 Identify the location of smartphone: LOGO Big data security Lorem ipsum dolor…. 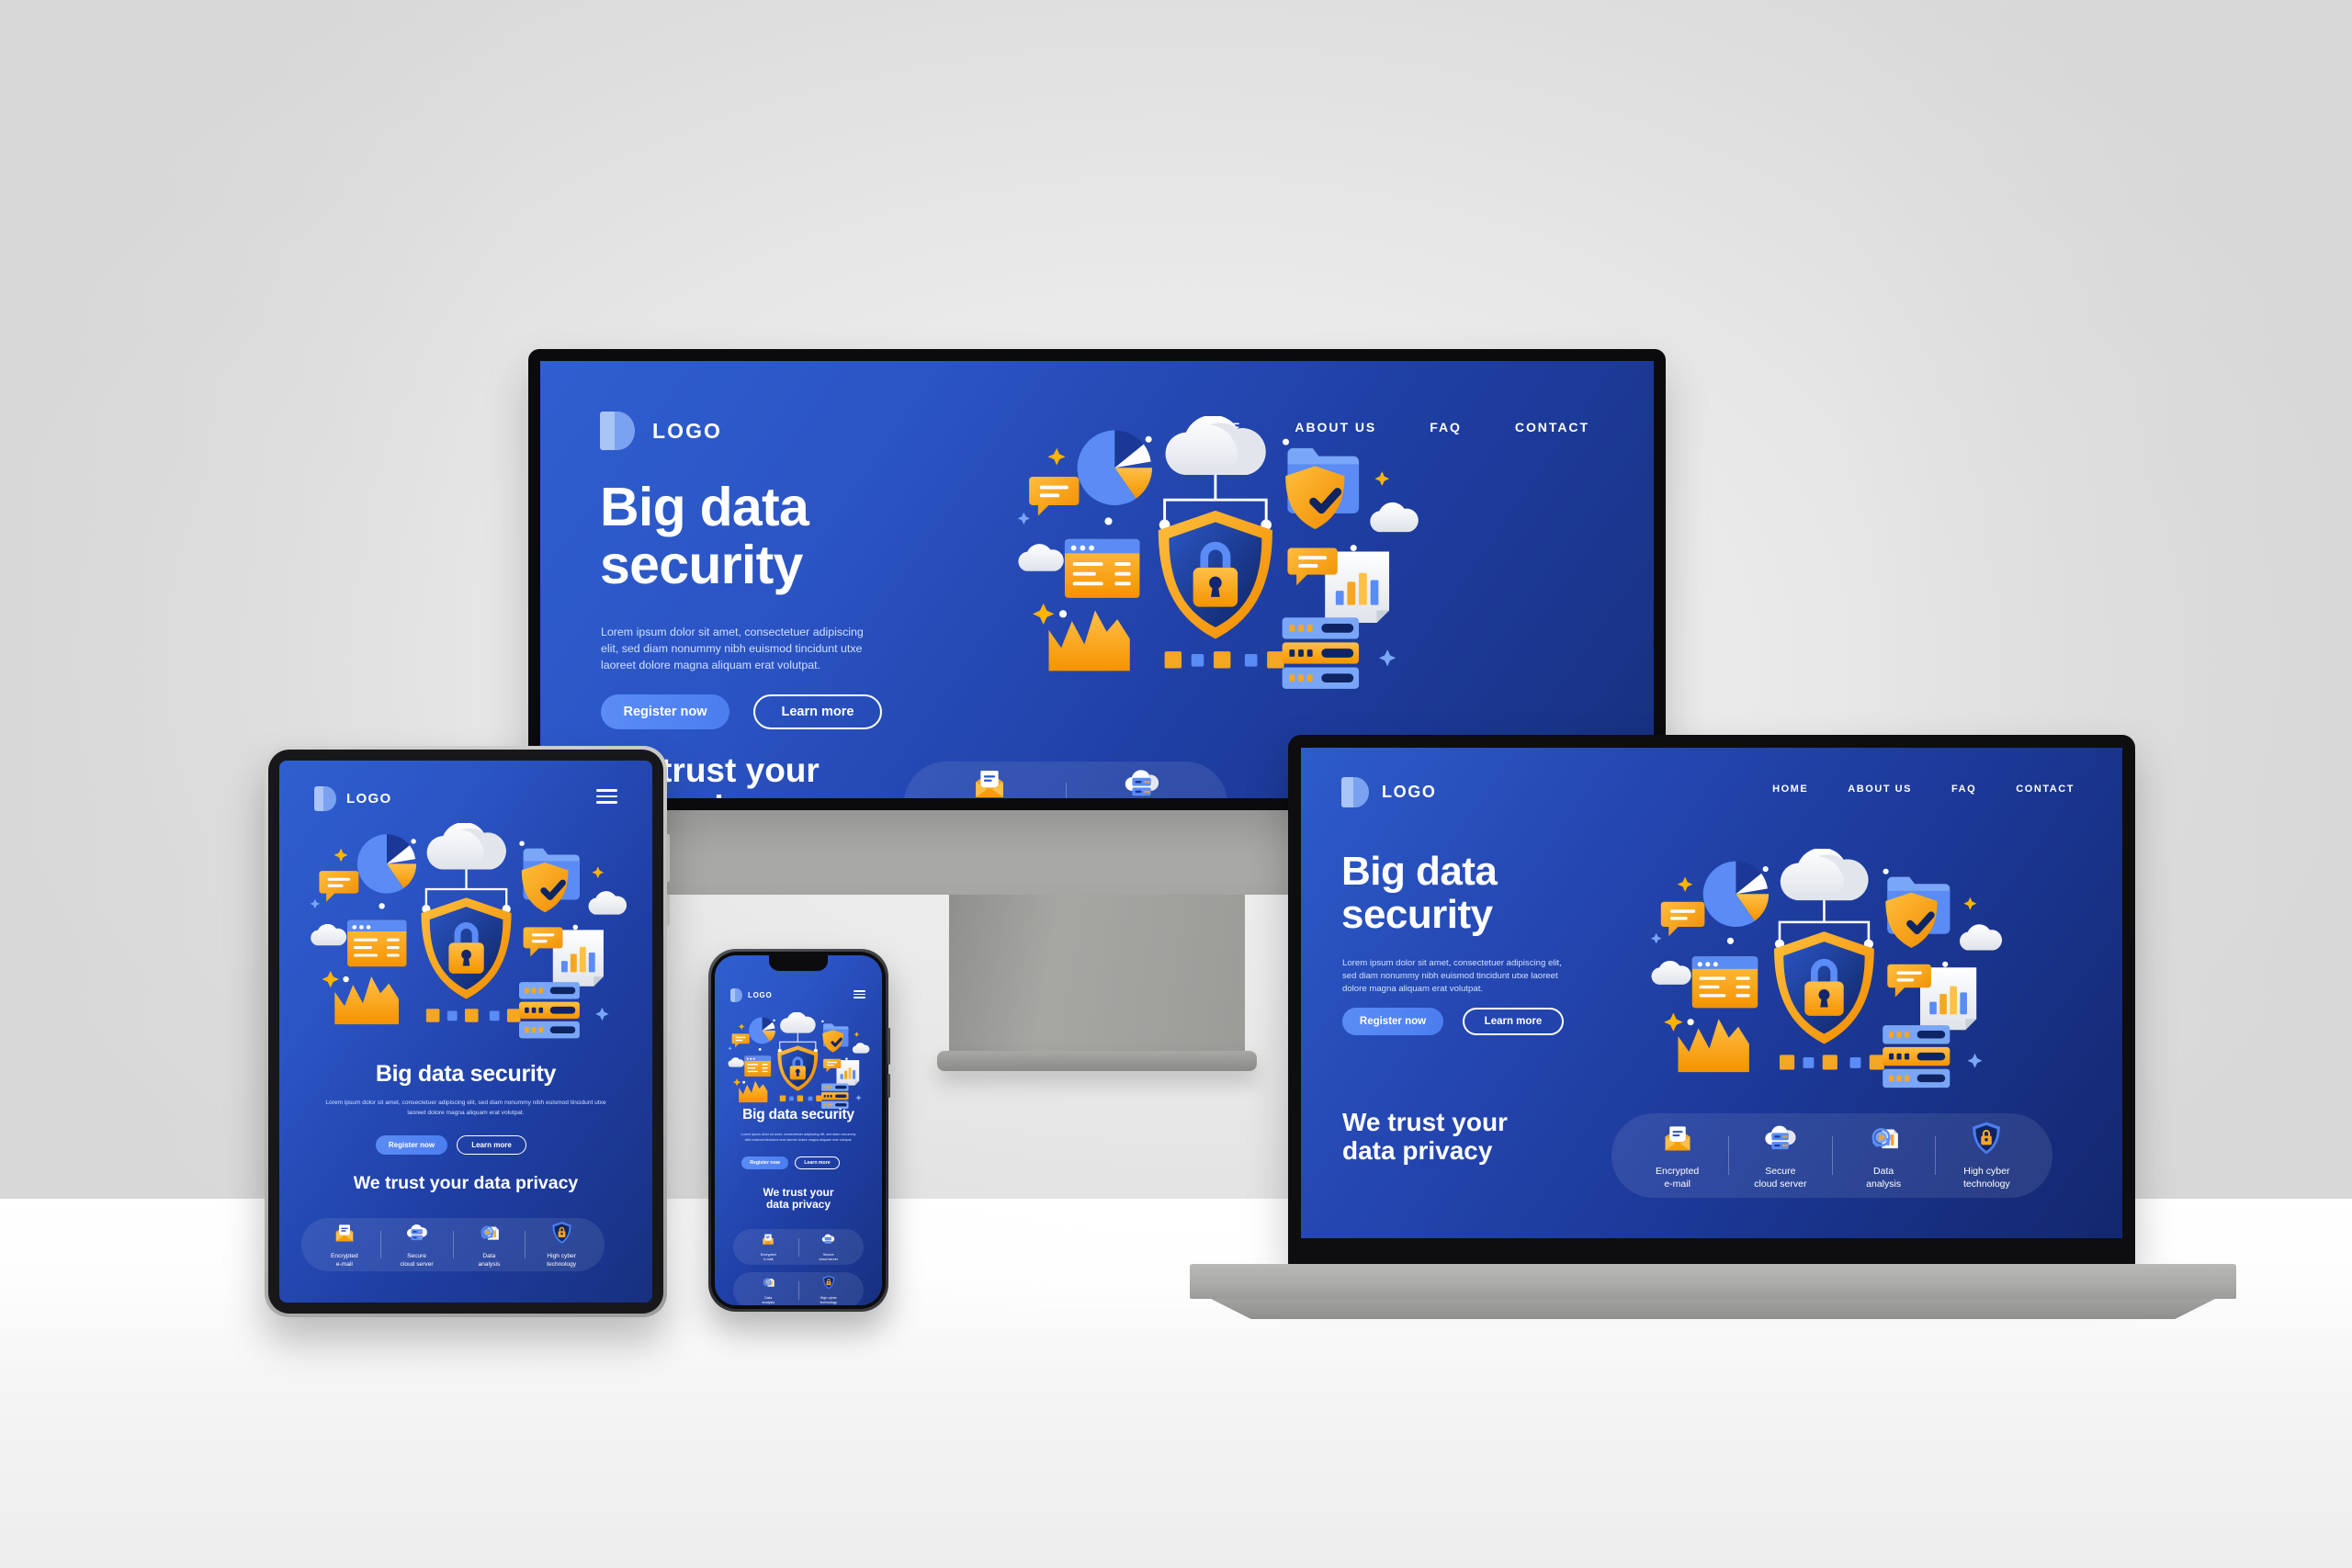
(799, 1130).